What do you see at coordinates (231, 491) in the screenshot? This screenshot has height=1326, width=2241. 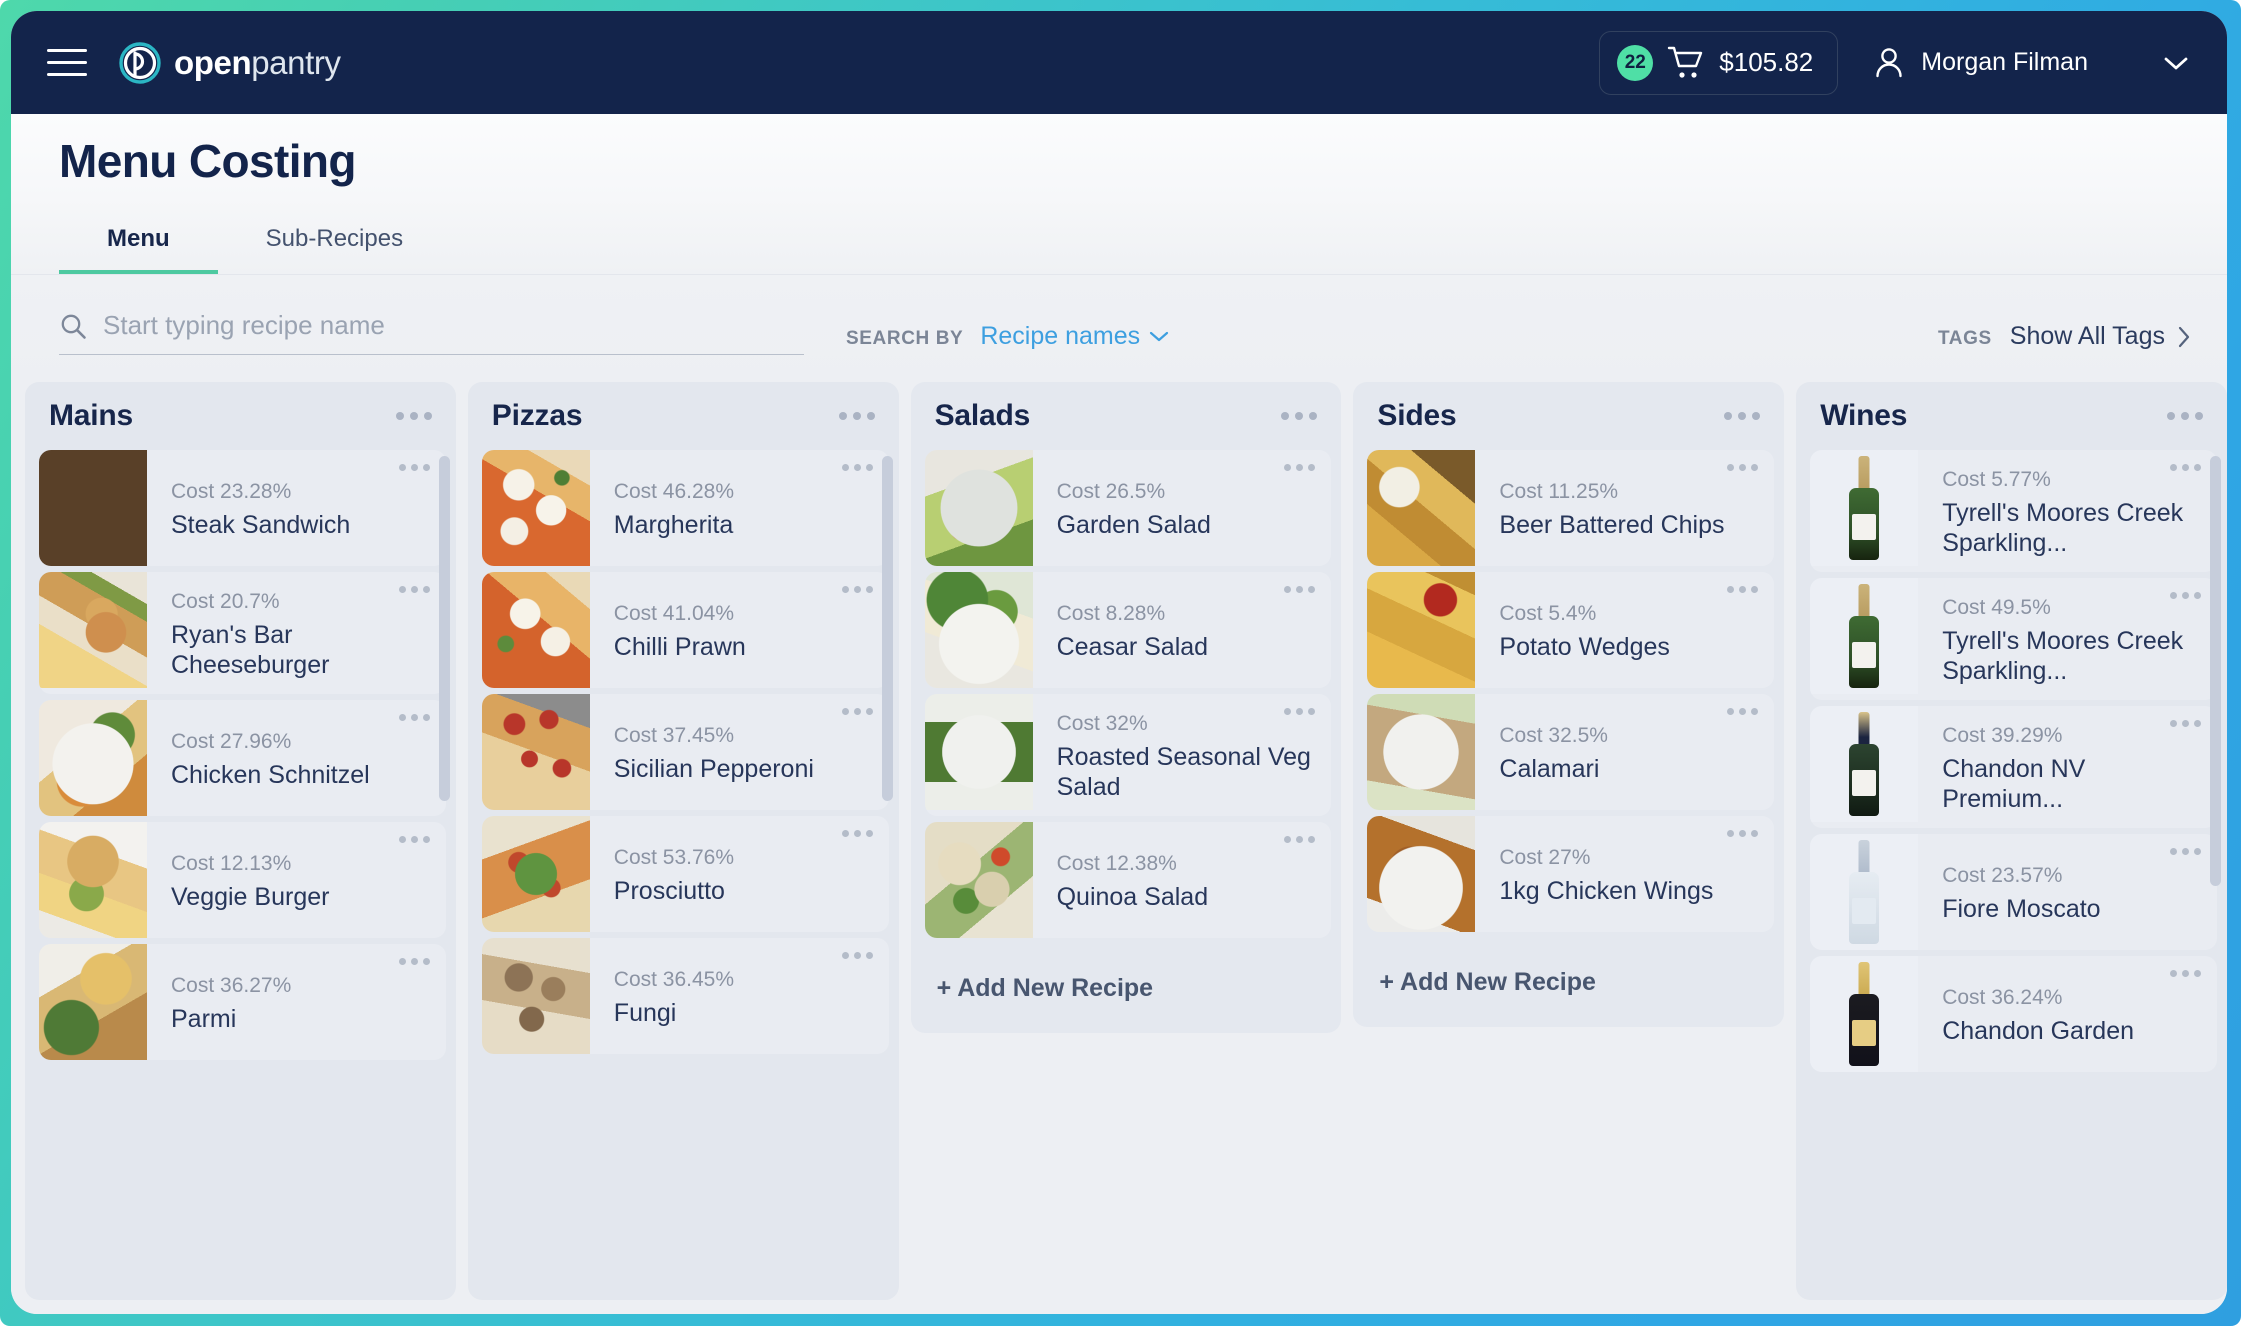 I see `recipe-cost-percentage: Cost 23.28%` at bounding box center [231, 491].